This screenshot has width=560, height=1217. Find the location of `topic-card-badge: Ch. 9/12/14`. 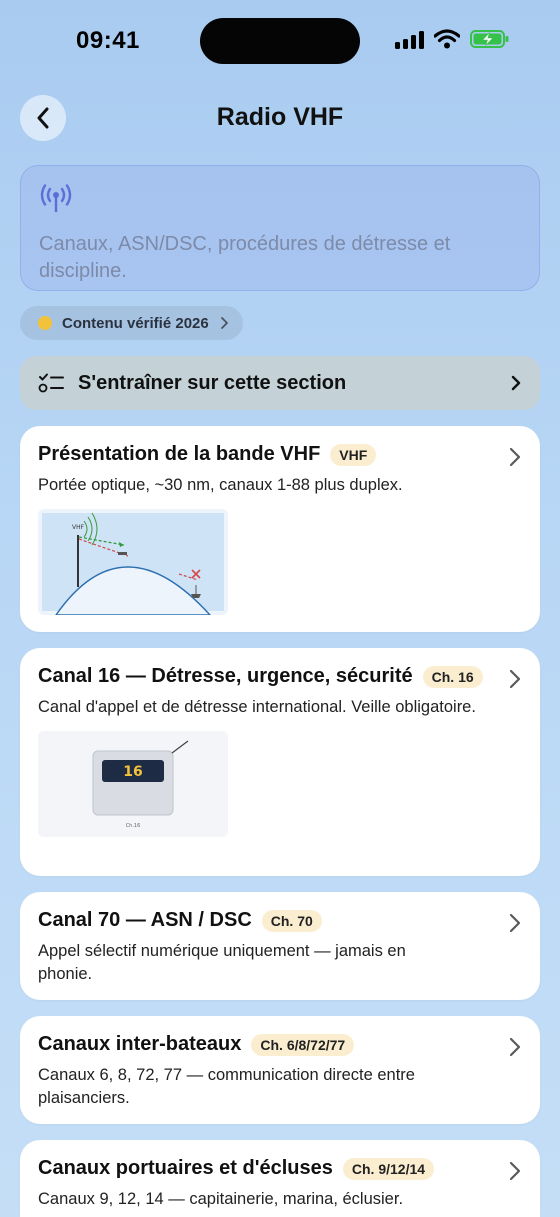

topic-card-badge: Ch. 9/12/14 is located at coordinates (388, 1168).